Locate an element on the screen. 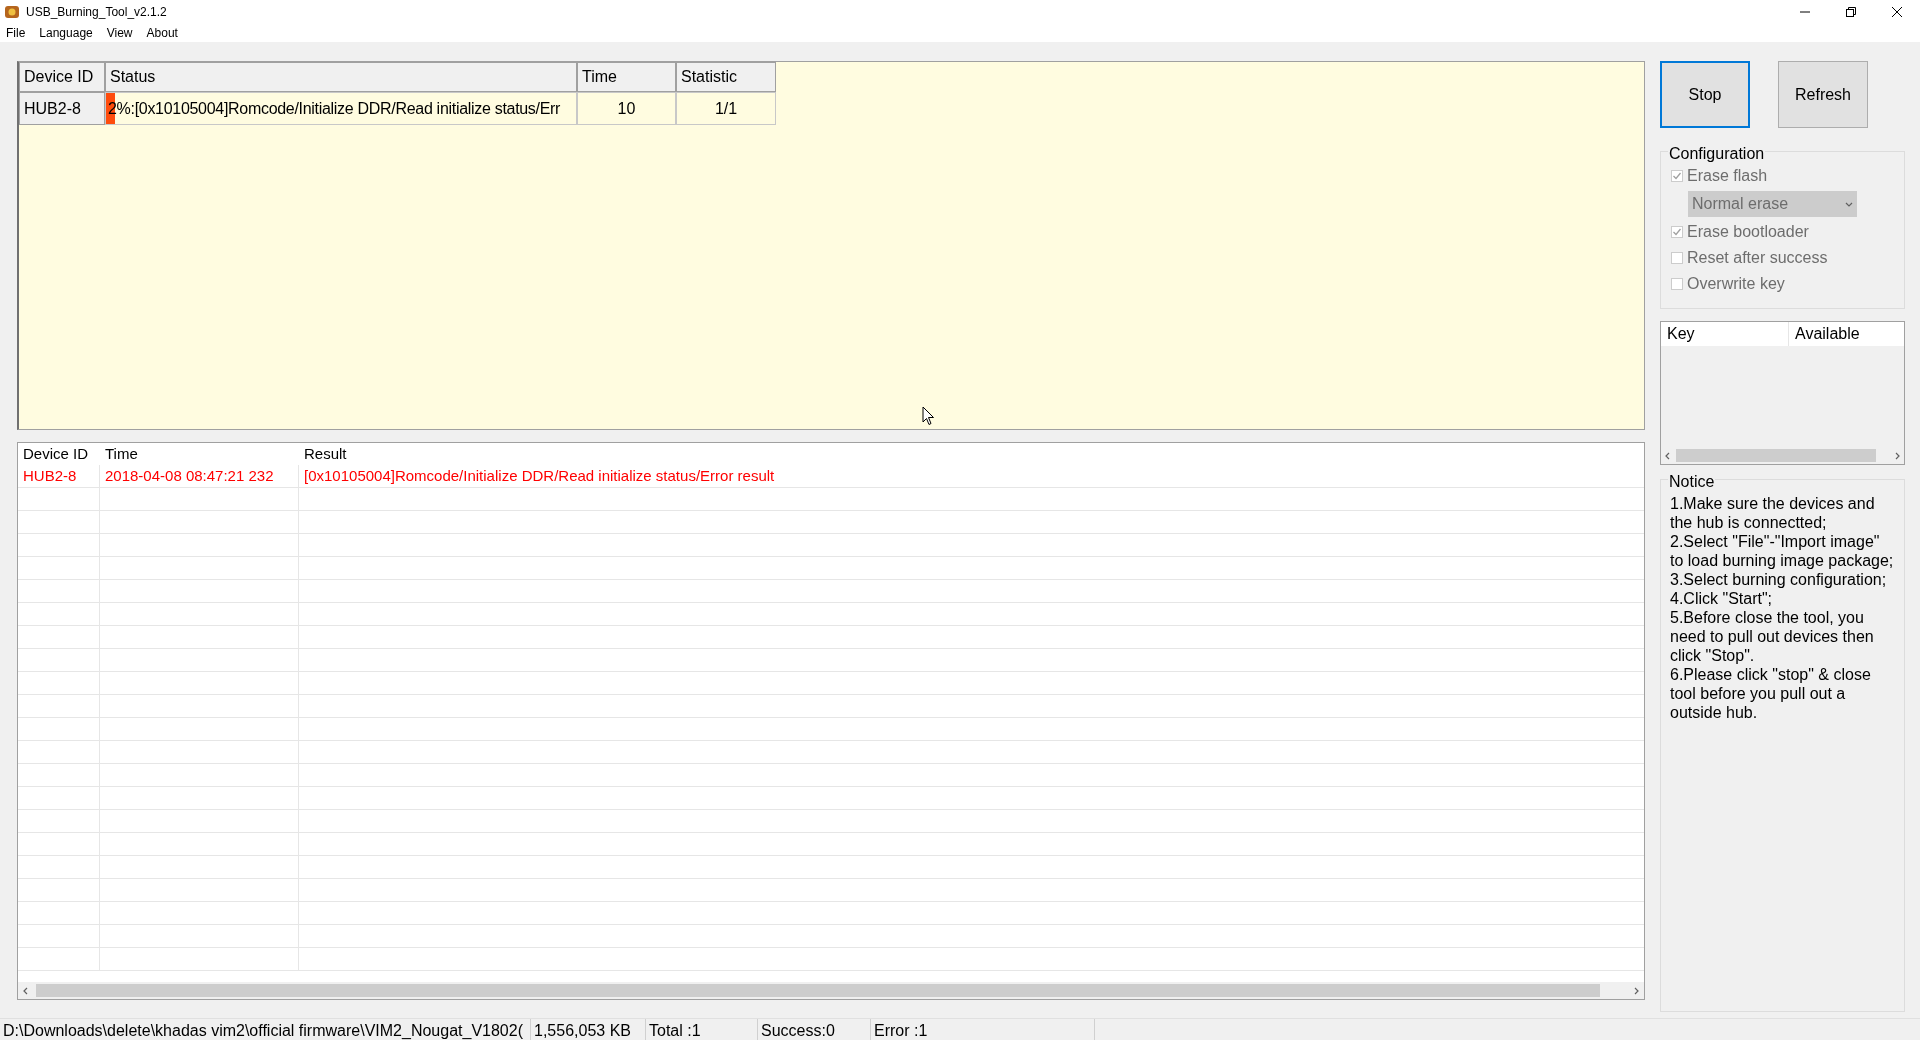 The image size is (1920, 1040). checkbox-label: Reset after success is located at coordinates (1757, 258).